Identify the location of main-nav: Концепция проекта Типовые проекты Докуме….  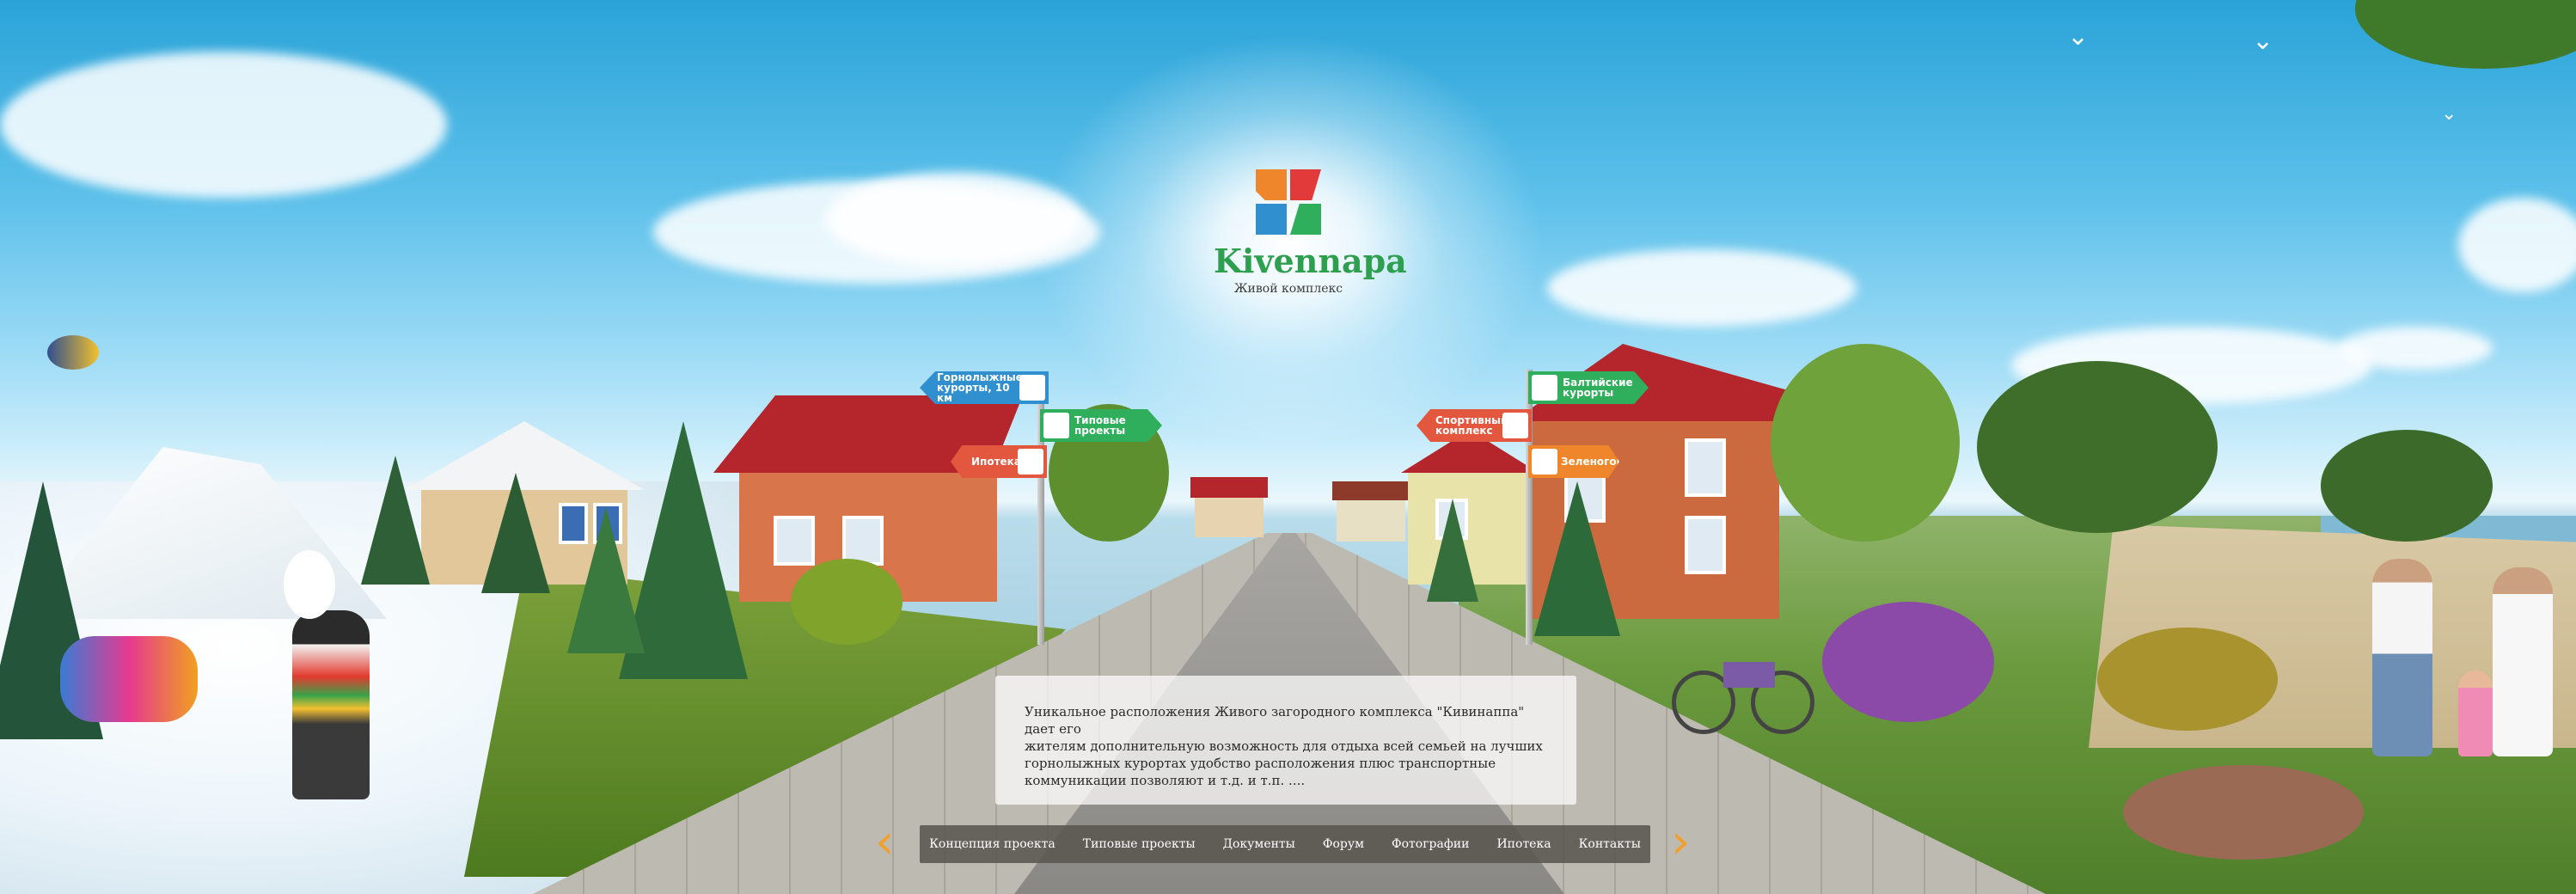
(1285, 844).